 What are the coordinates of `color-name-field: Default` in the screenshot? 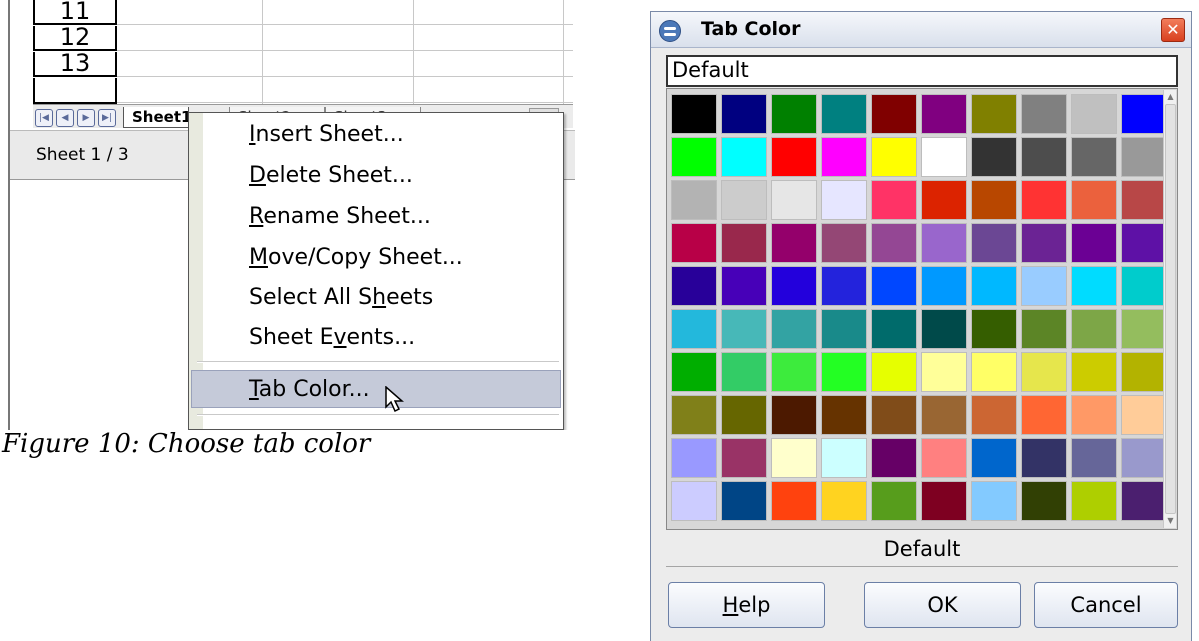 It's located at (922, 71).